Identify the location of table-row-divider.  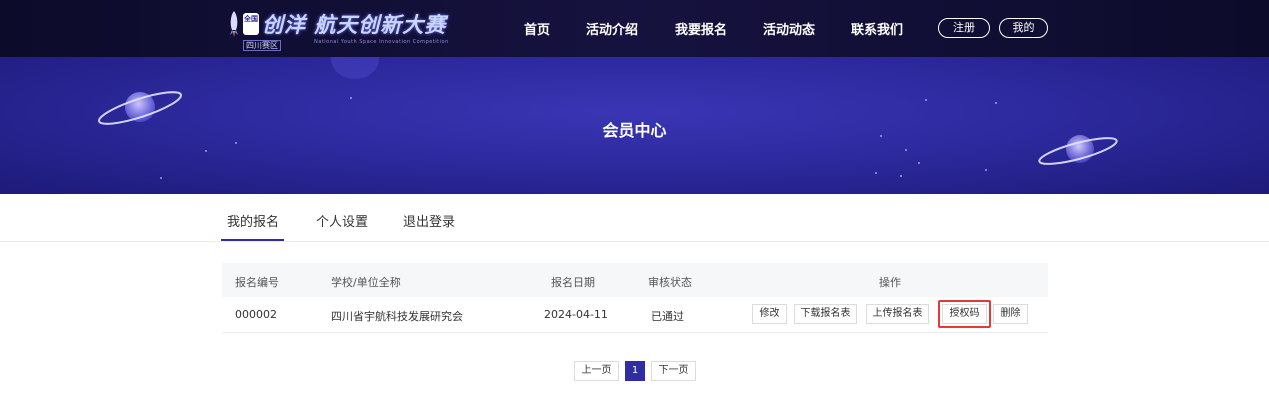
(635, 332).